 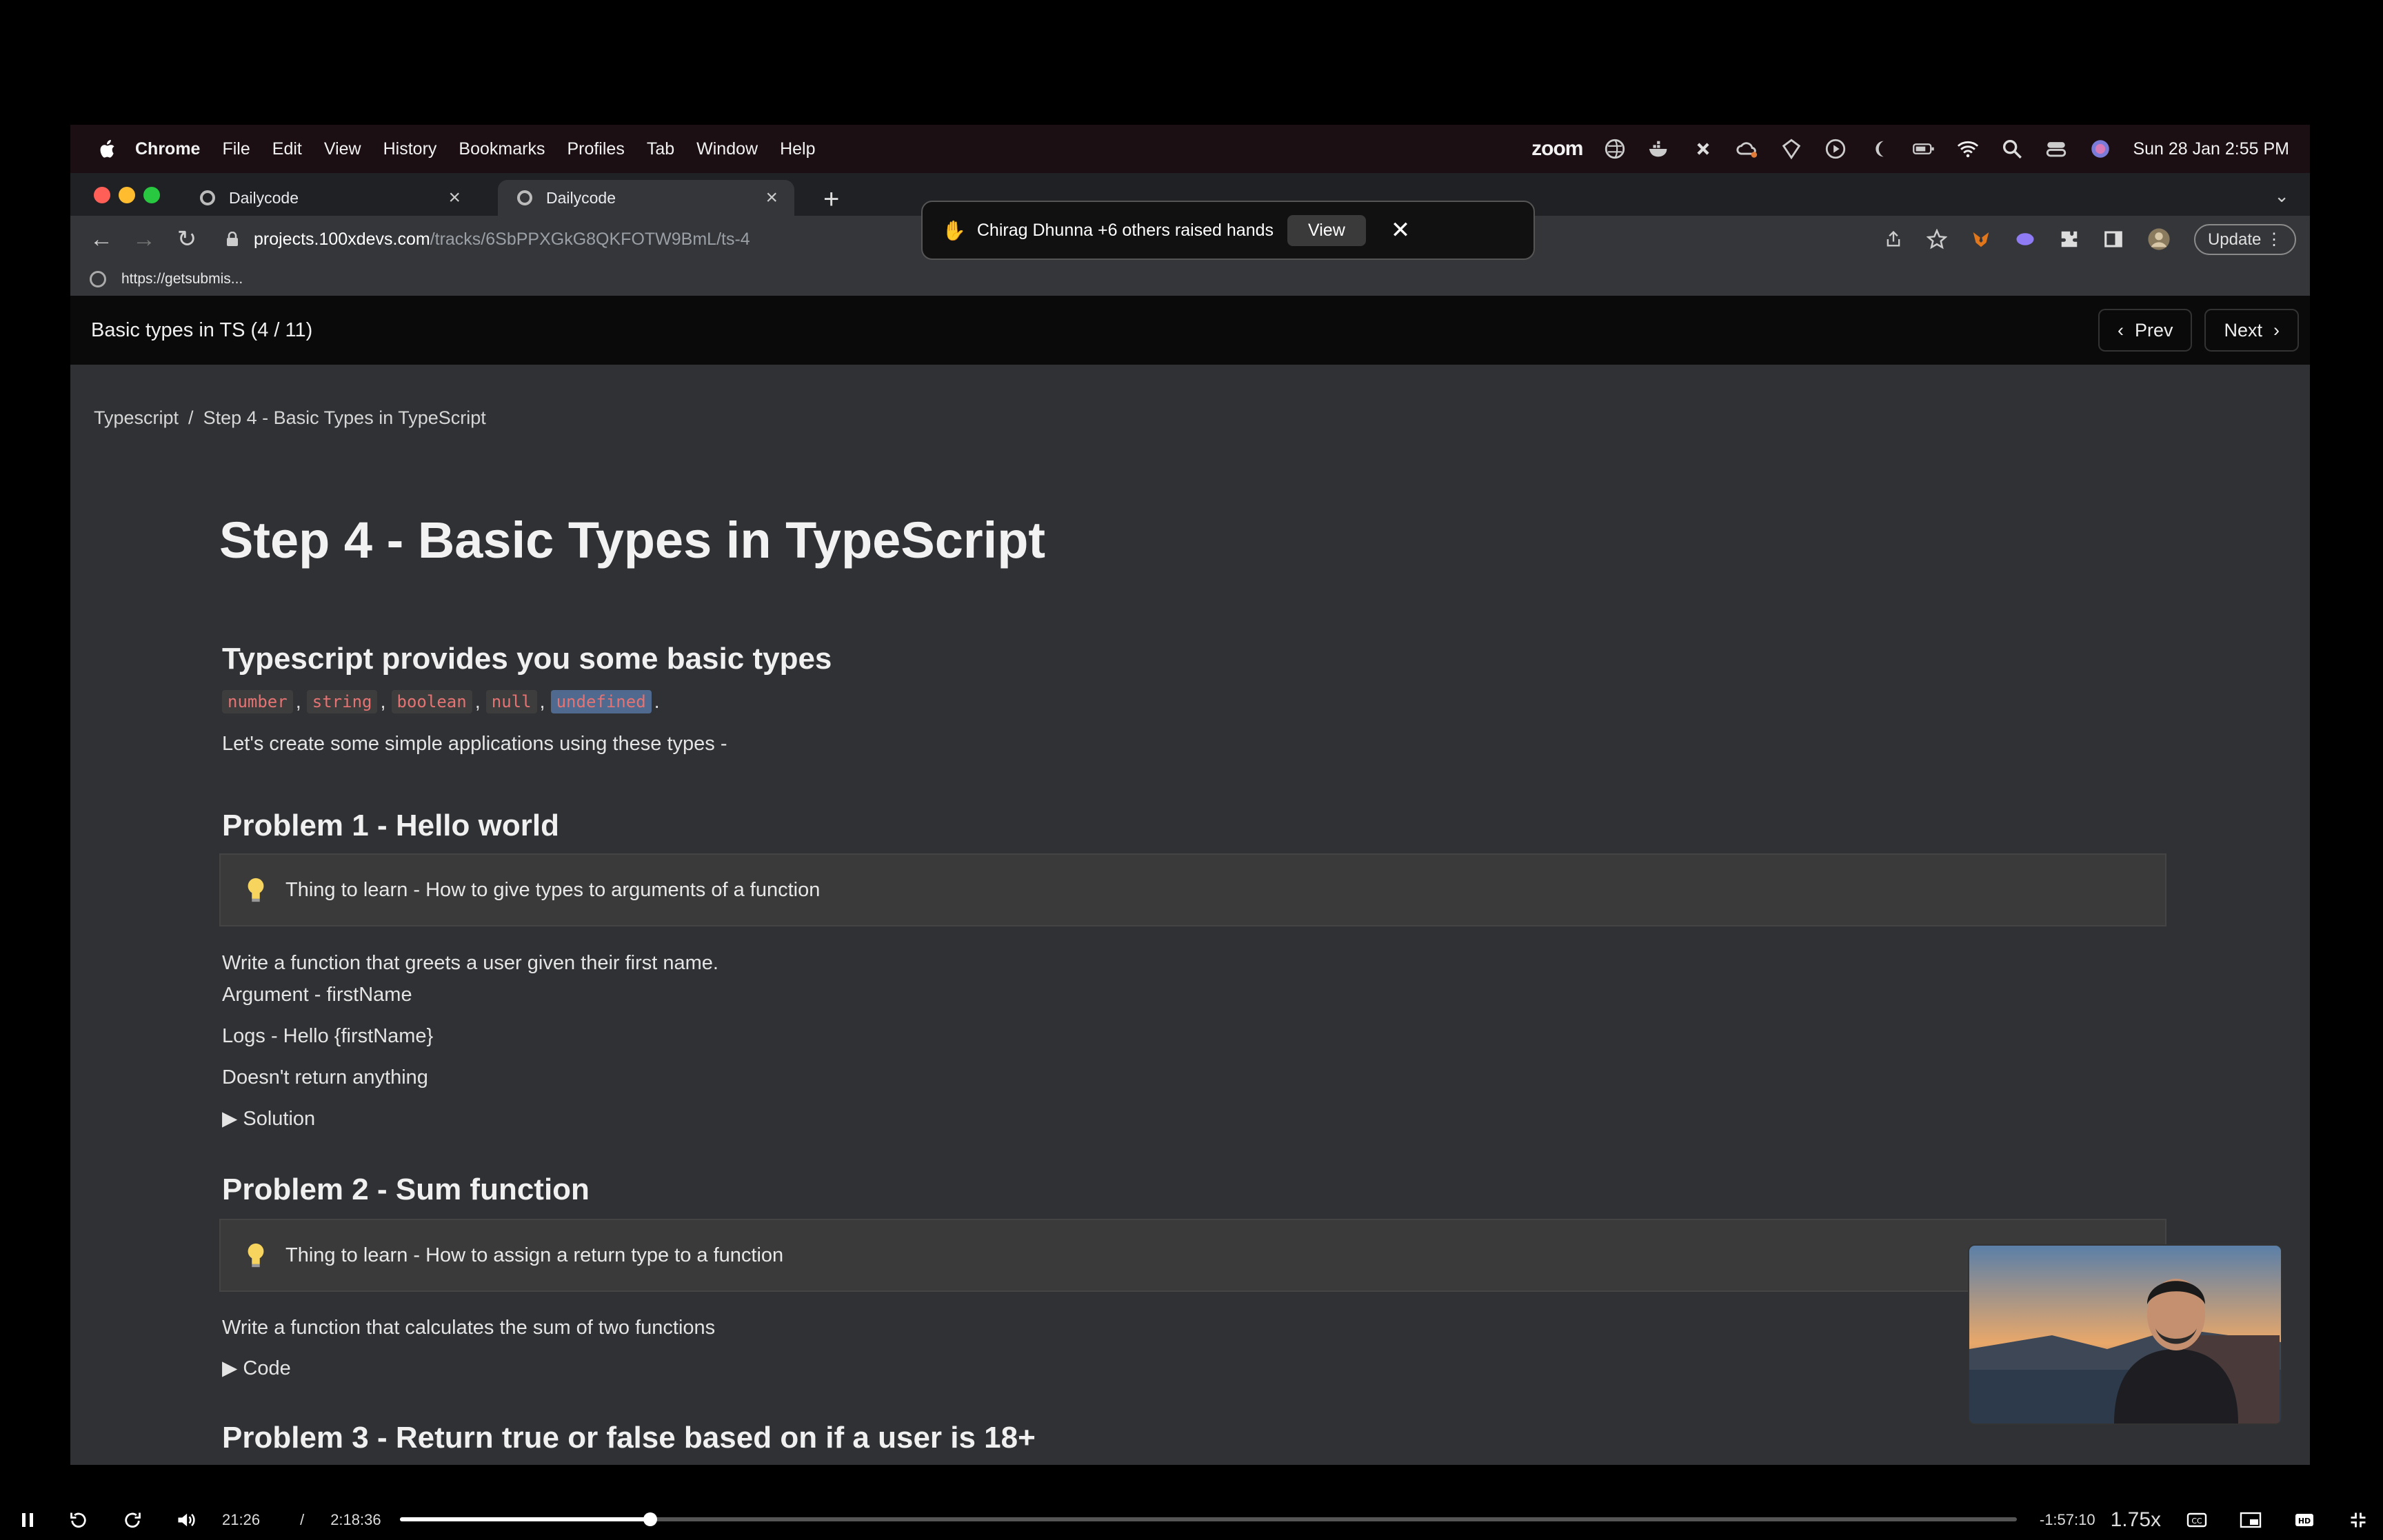 I want to click on webcam-video, so click(x=2125, y=1335).